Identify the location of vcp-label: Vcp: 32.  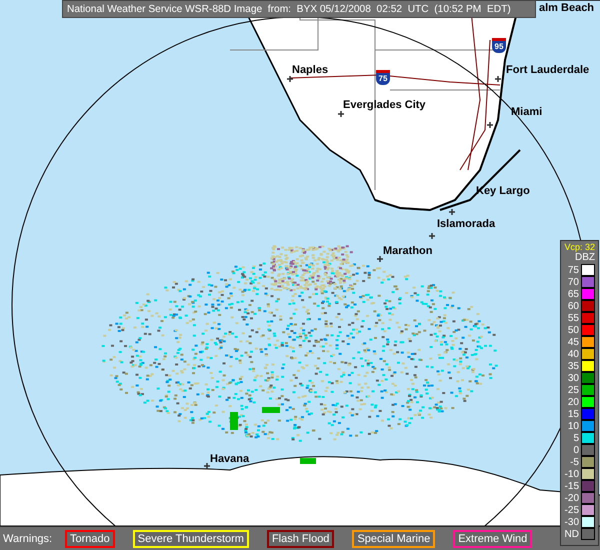
(579, 247).